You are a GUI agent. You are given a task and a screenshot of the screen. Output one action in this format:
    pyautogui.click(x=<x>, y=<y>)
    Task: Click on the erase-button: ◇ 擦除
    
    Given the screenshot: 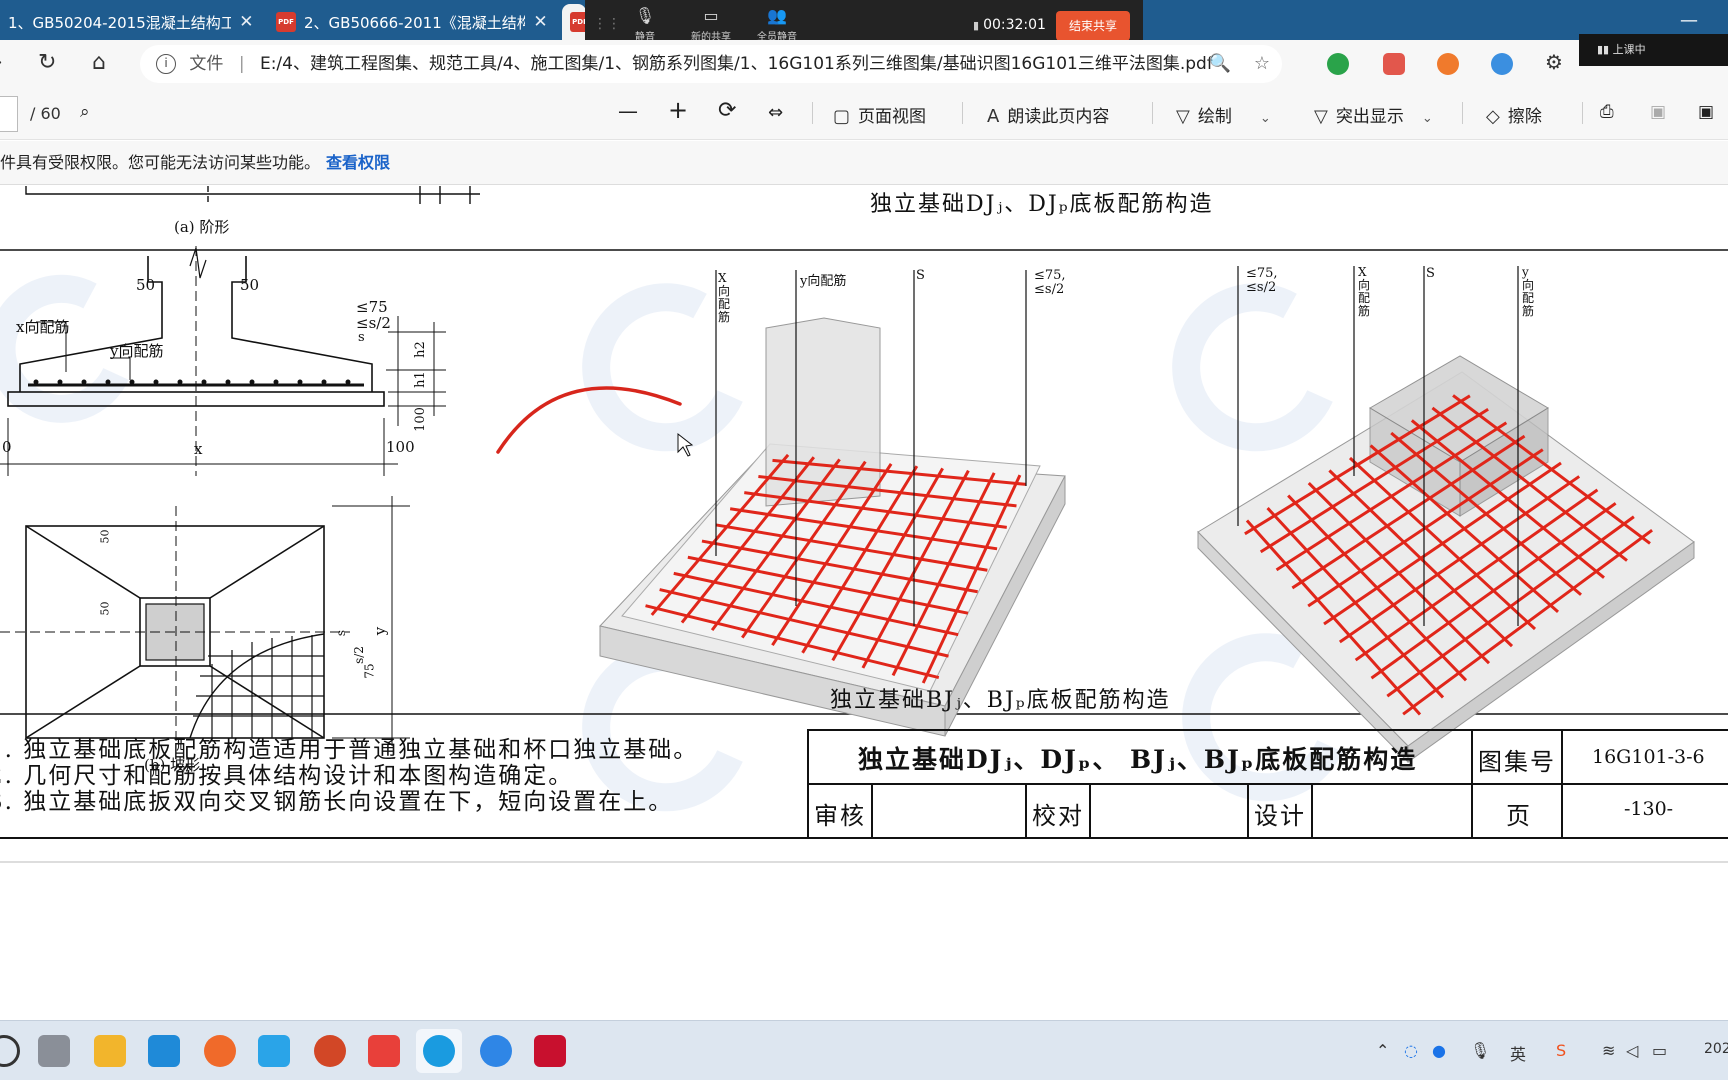 What is the action you would take?
    pyautogui.click(x=1514, y=114)
    